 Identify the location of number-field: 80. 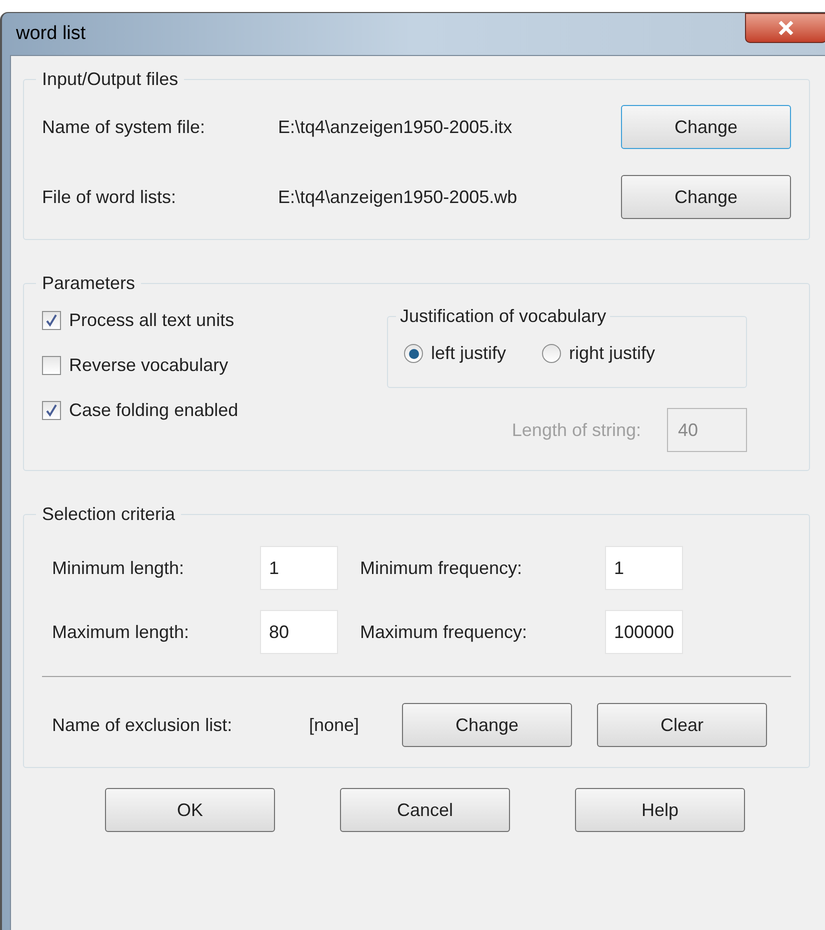
(299, 632).